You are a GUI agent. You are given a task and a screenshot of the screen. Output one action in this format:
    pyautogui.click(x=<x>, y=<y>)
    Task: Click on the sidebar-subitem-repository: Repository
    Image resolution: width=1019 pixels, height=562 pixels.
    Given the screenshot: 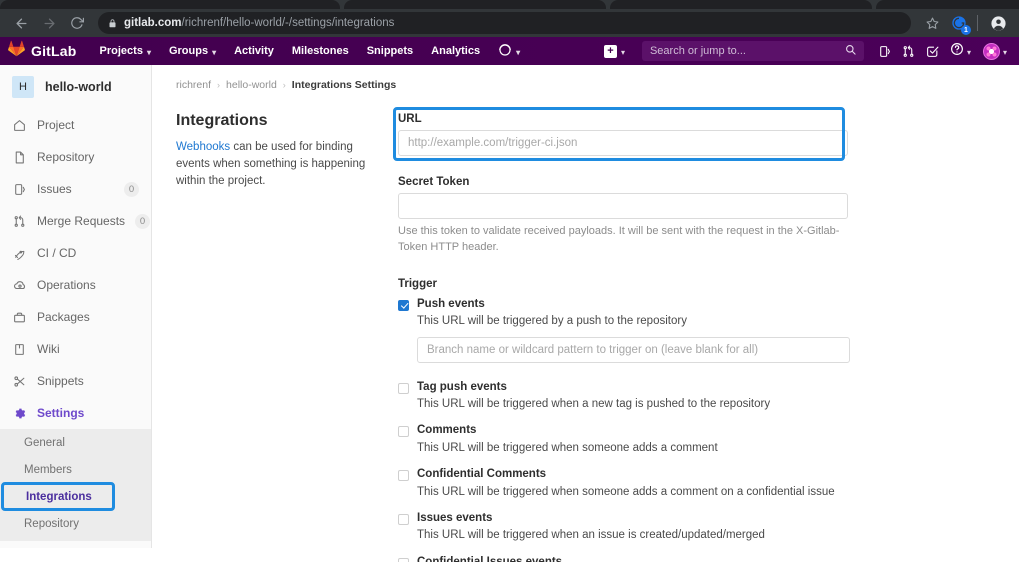 What is the action you would take?
    pyautogui.click(x=75, y=523)
    